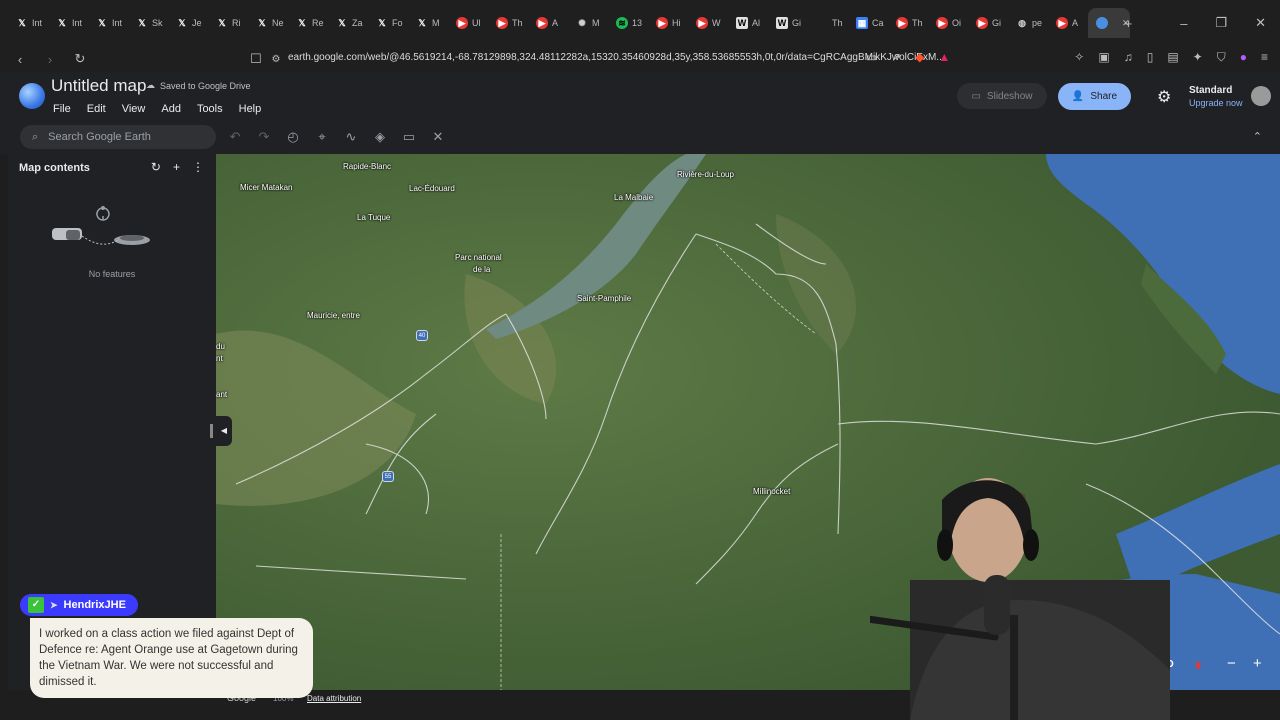 Image resolution: width=1280 pixels, height=720 pixels. I want to click on add-icon: +, so click(176, 167).